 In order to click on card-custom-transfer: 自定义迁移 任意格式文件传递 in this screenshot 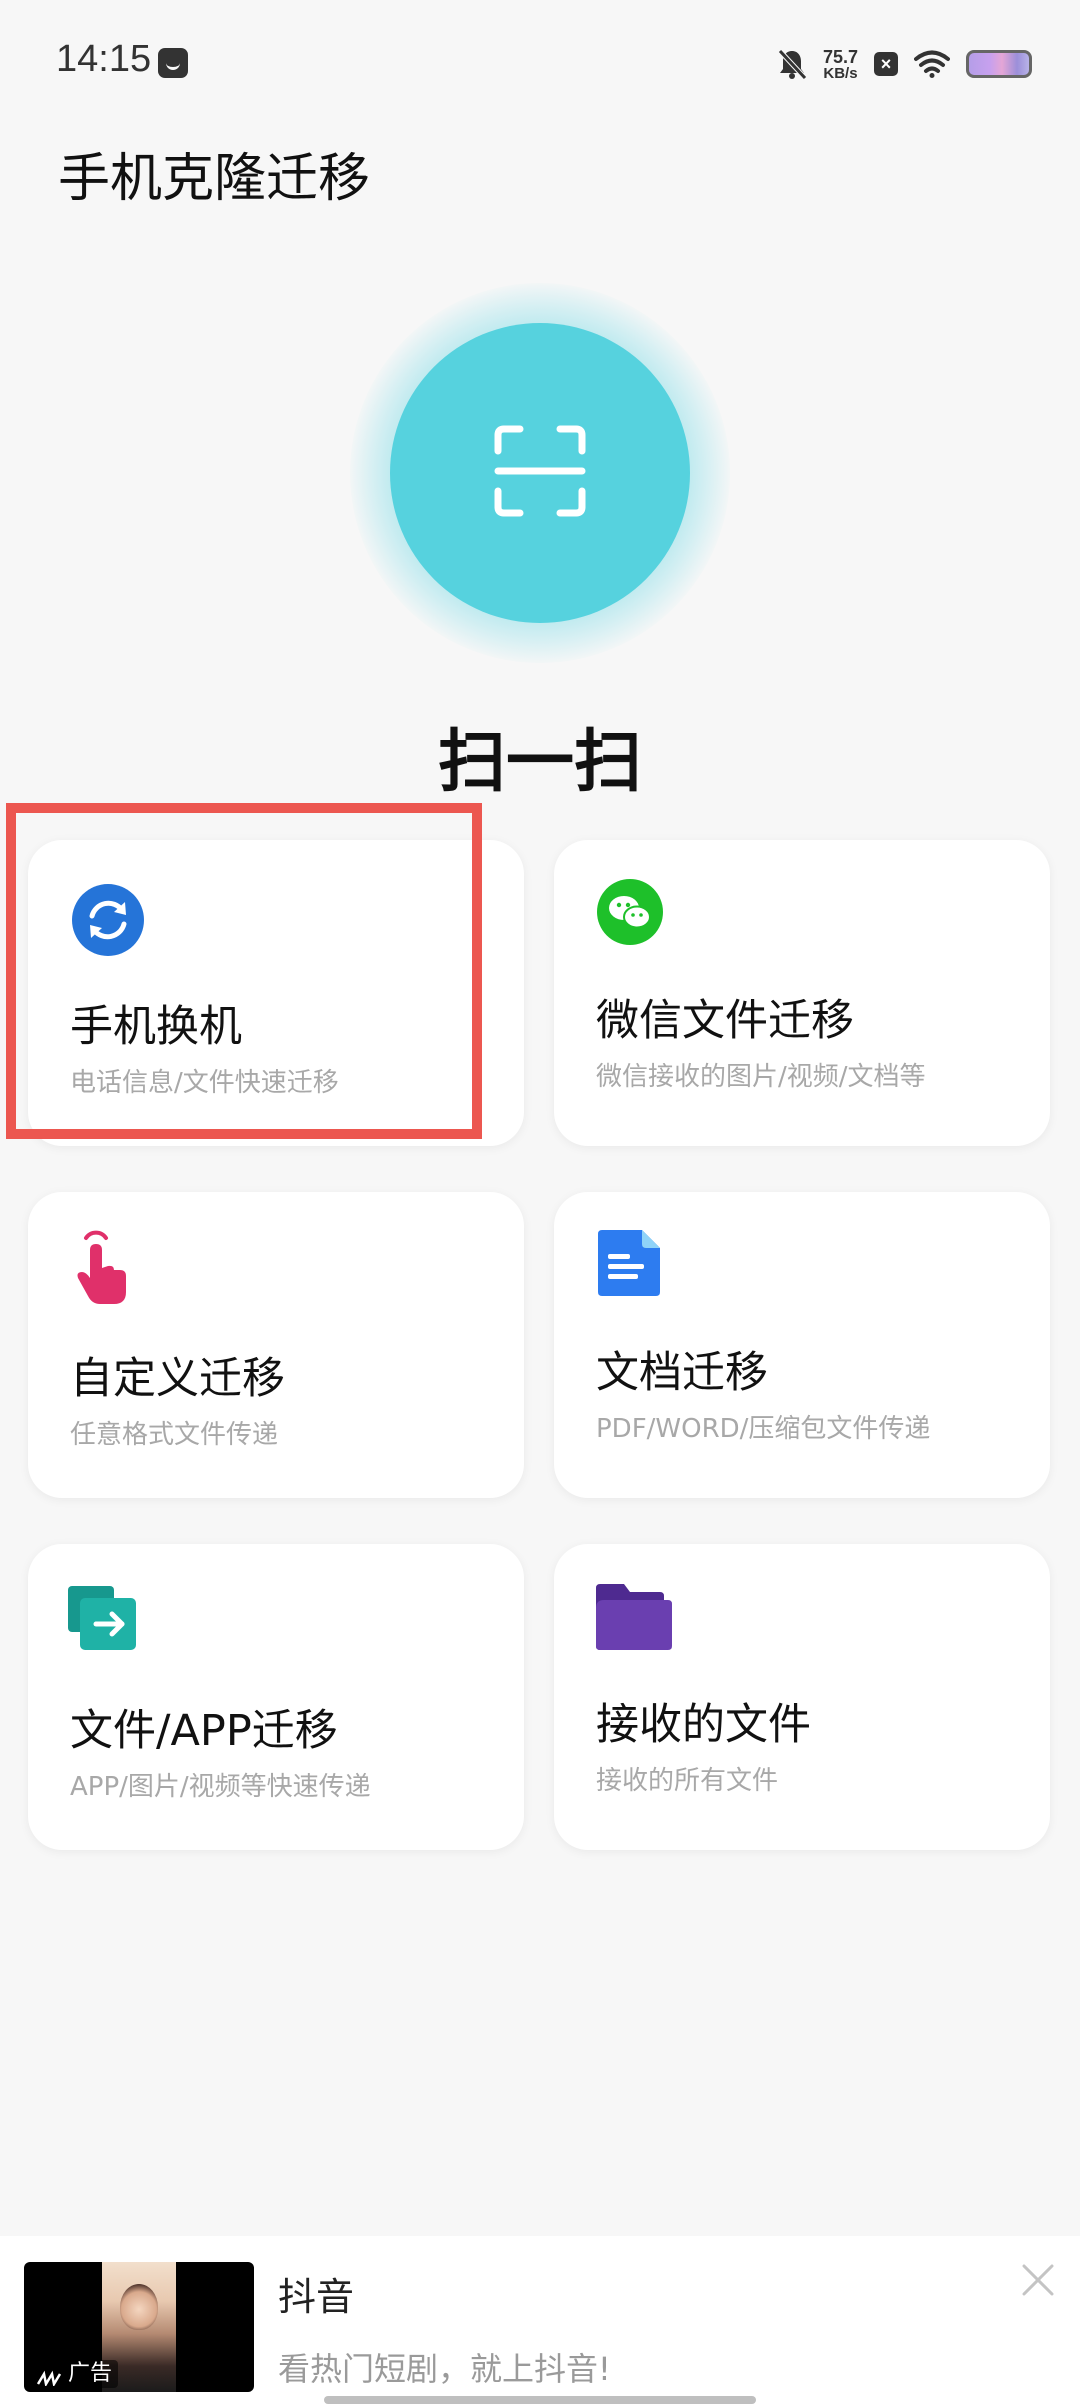, I will do `click(276, 1345)`.